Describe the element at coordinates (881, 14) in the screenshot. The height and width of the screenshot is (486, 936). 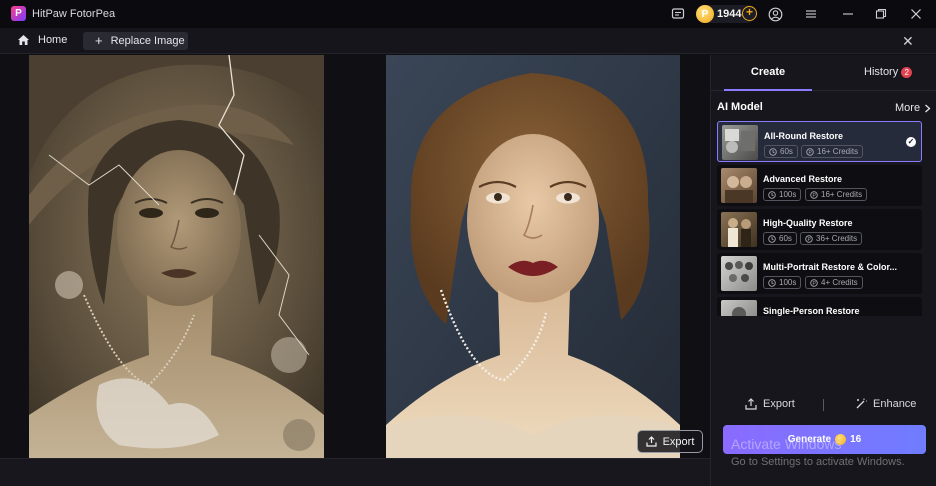
I see `maximize-icon` at that location.